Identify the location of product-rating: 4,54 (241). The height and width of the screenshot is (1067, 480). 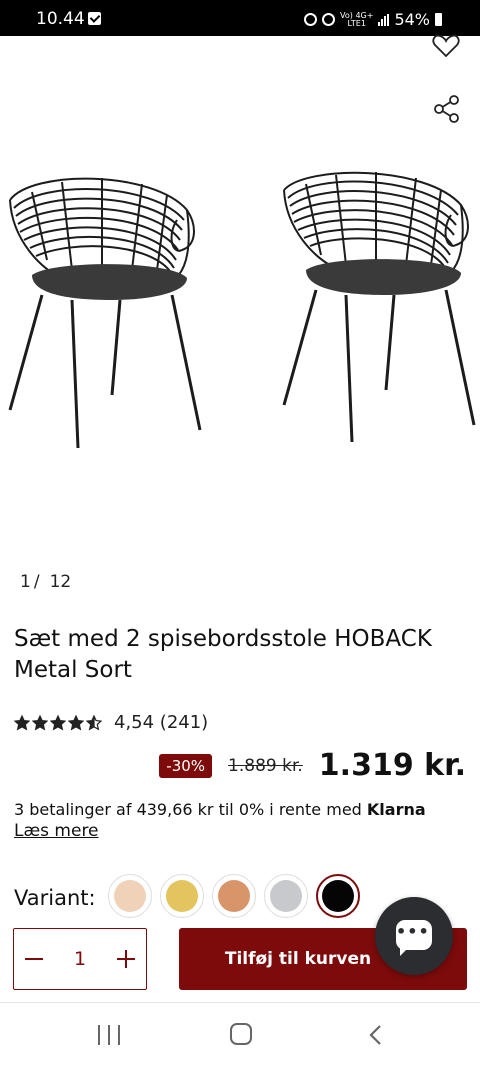
(111, 722).